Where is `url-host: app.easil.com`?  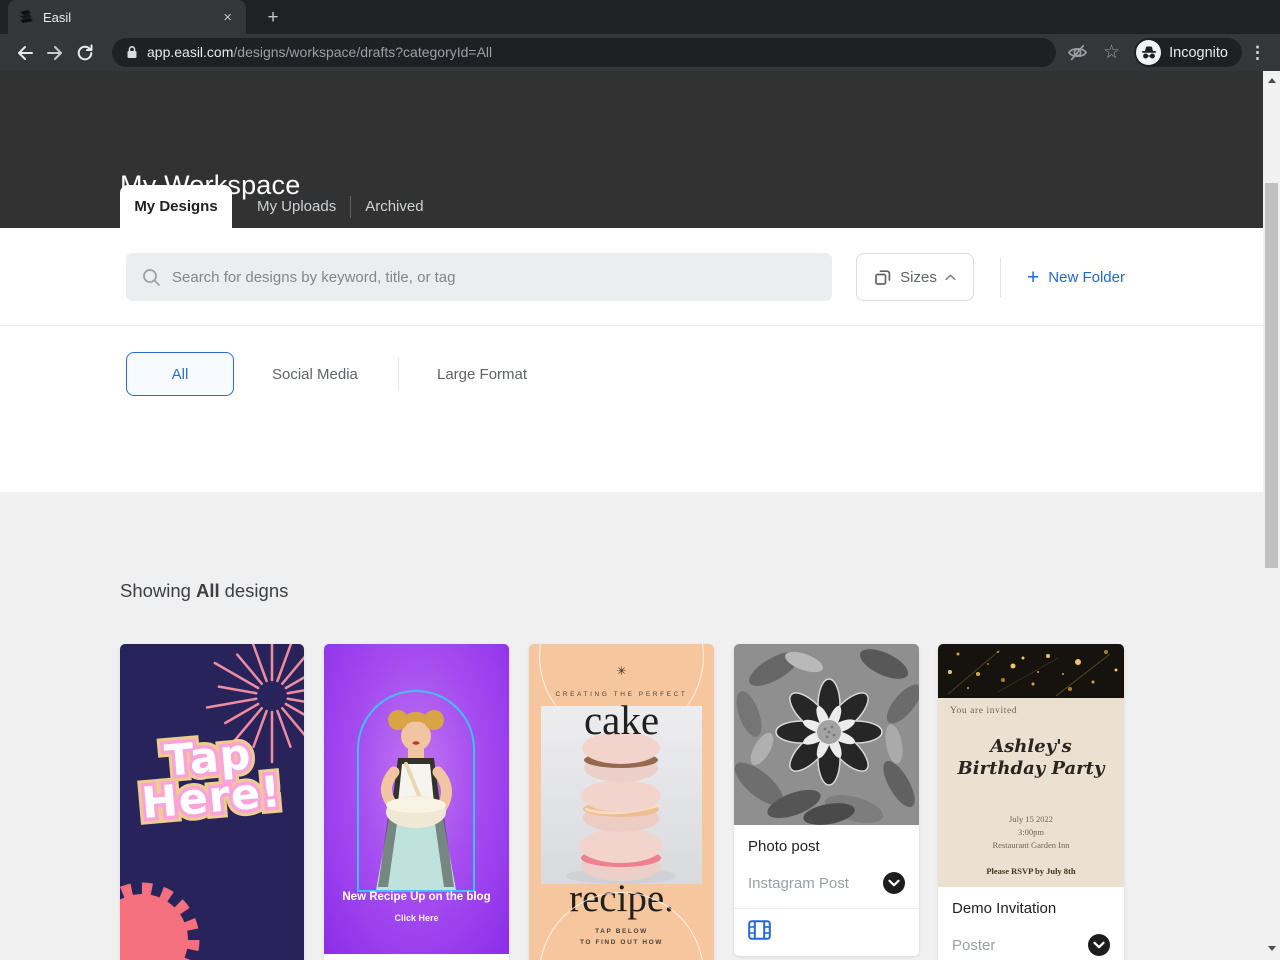
url-host: app.easil.com is located at coordinates (190, 52).